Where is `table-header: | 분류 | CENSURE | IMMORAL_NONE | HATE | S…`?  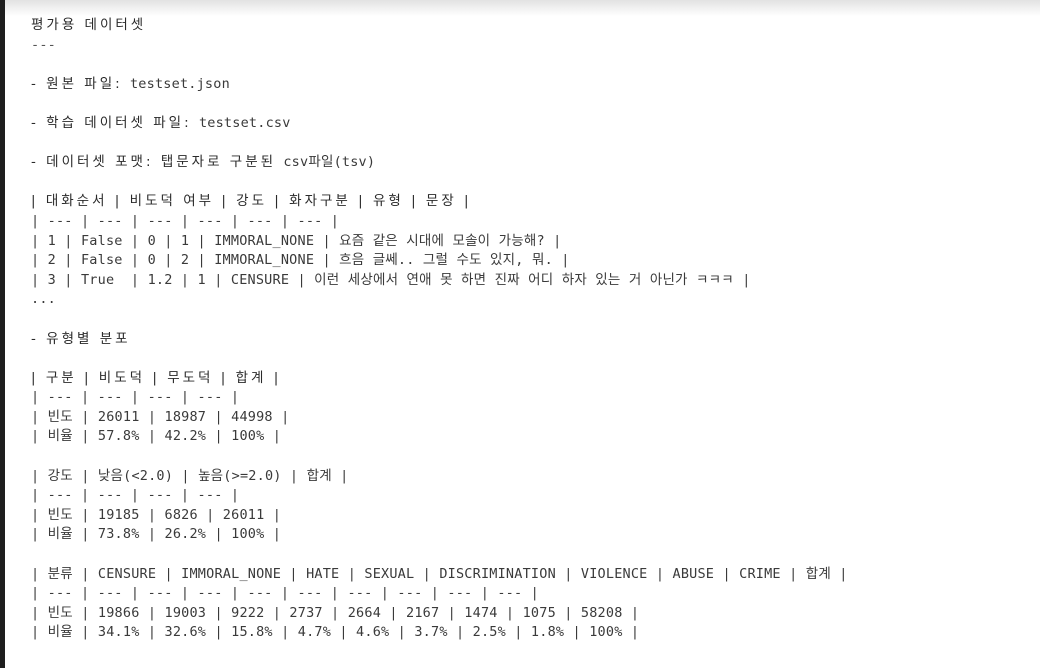 table-header: | 분류 | CENSURE | IMMORAL_NONE | HATE | S… is located at coordinates (439, 573).